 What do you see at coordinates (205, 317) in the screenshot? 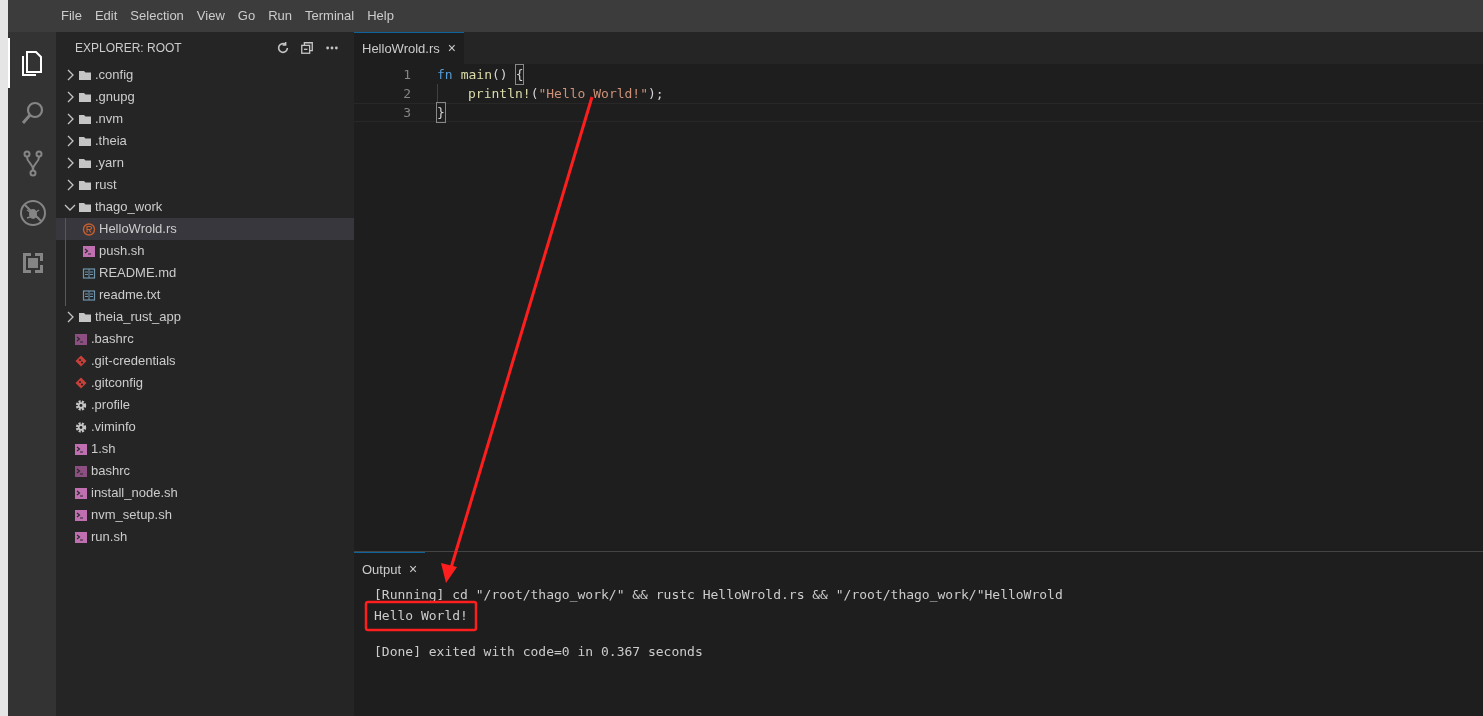
I see `tree-item: theia_rust_app` at bounding box center [205, 317].